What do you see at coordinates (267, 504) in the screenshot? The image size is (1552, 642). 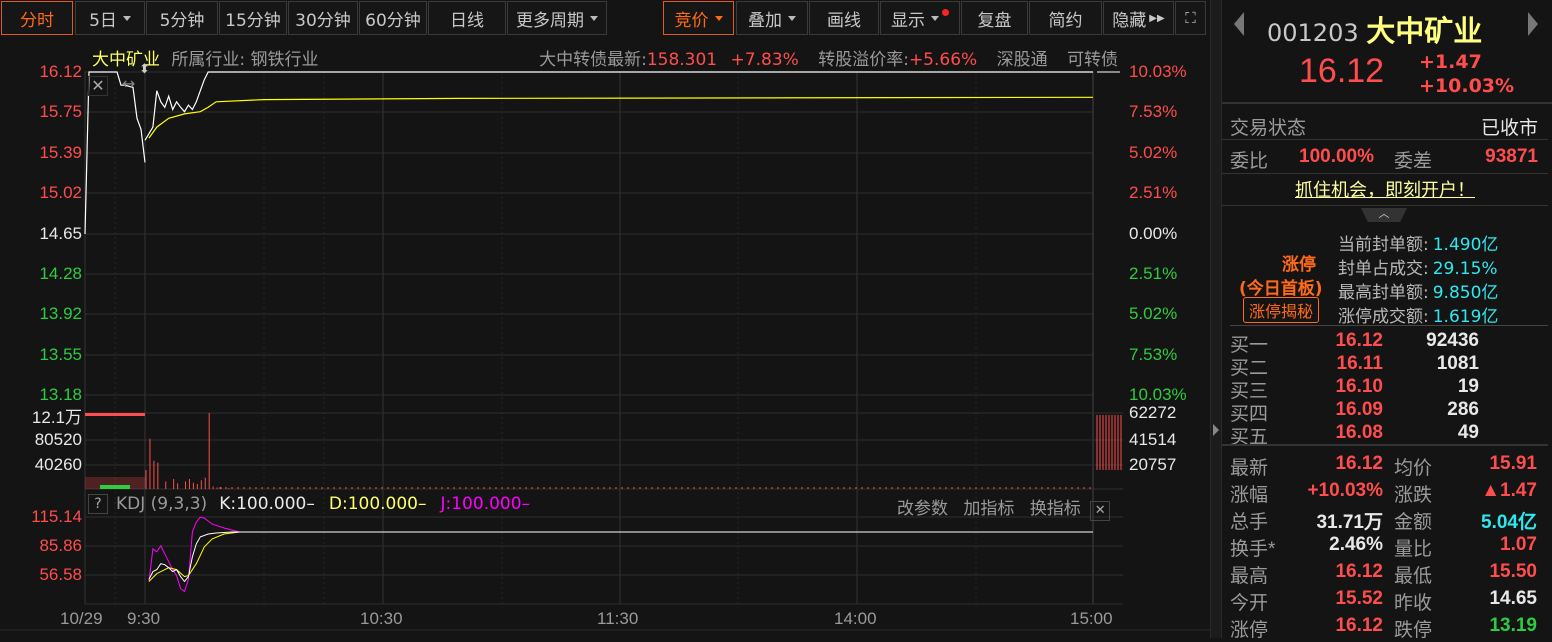 I see `kdj-k-value: K:100.000–` at bounding box center [267, 504].